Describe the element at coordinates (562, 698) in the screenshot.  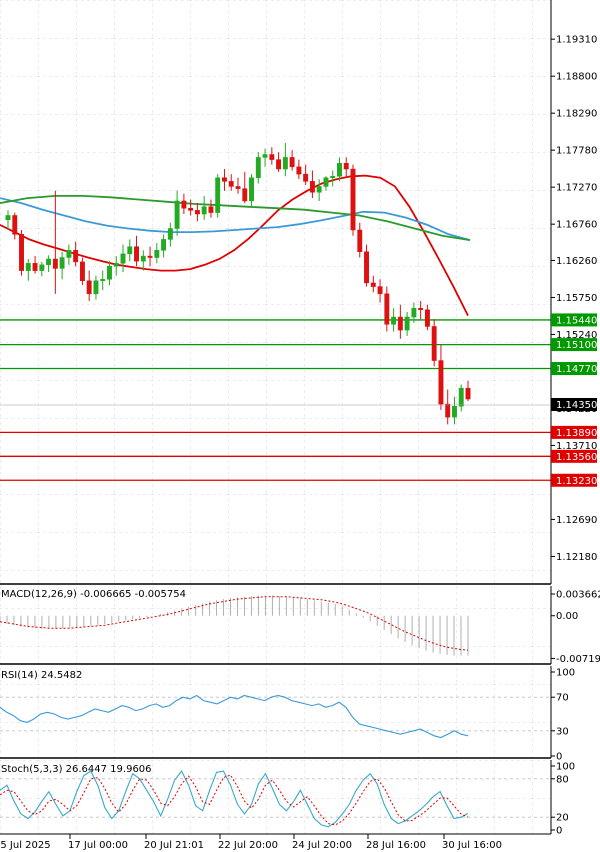
I see `rsi-tick-label: 70` at that location.